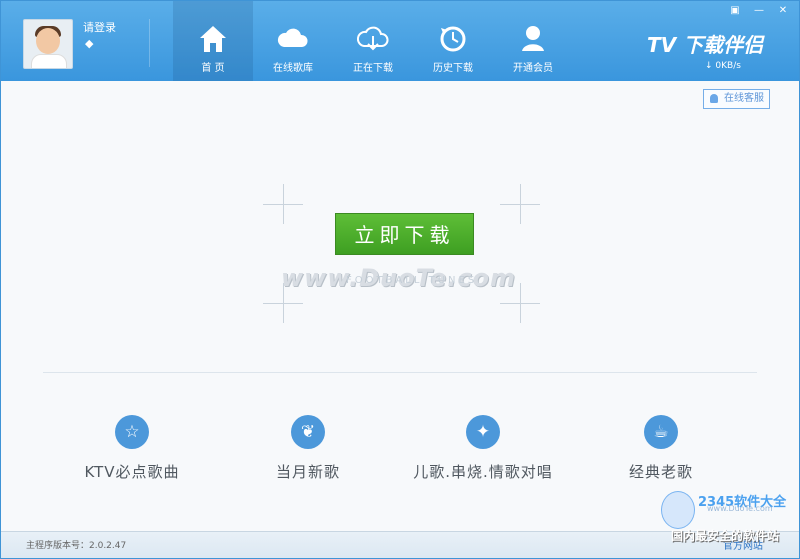 This screenshot has height=559, width=800. Describe the element at coordinates (149, 43) in the screenshot. I see `header-divider` at that location.